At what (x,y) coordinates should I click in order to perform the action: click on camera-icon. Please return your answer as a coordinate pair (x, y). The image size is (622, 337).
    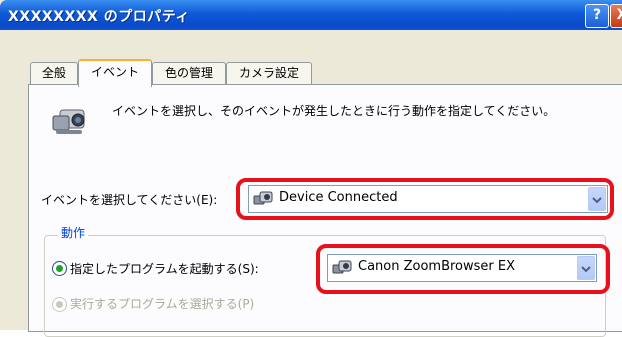
    Looking at the image, I should click on (68, 121).